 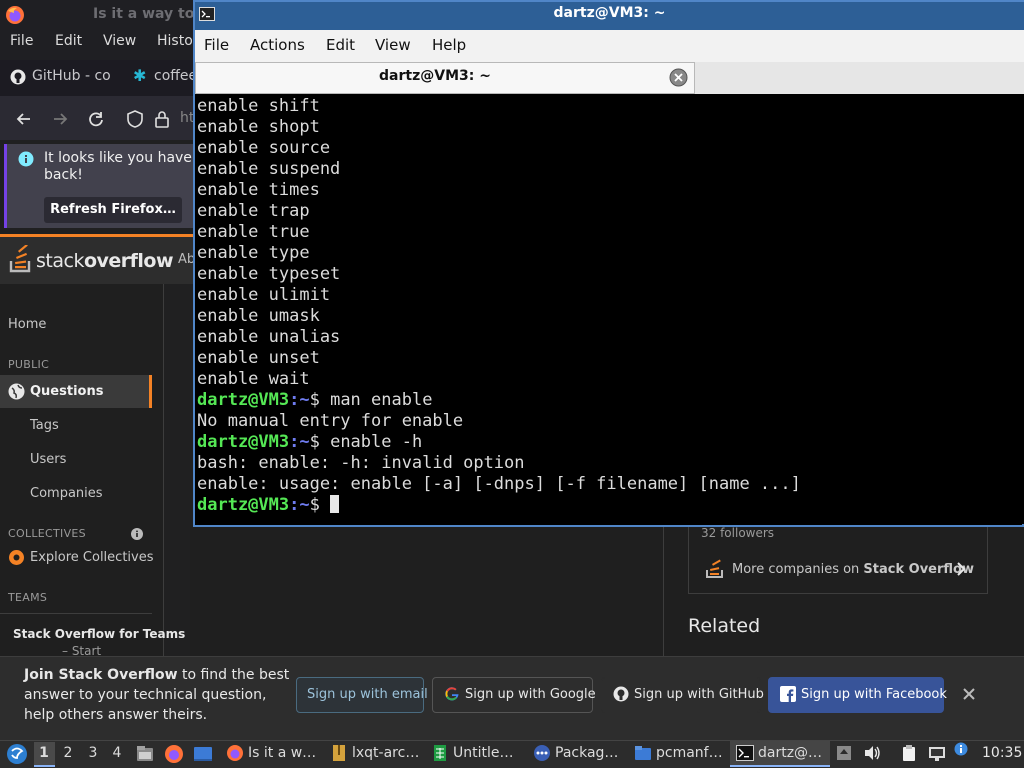 What do you see at coordinates (643, 753) in the screenshot?
I see `task-pcmanfm-icon` at bounding box center [643, 753].